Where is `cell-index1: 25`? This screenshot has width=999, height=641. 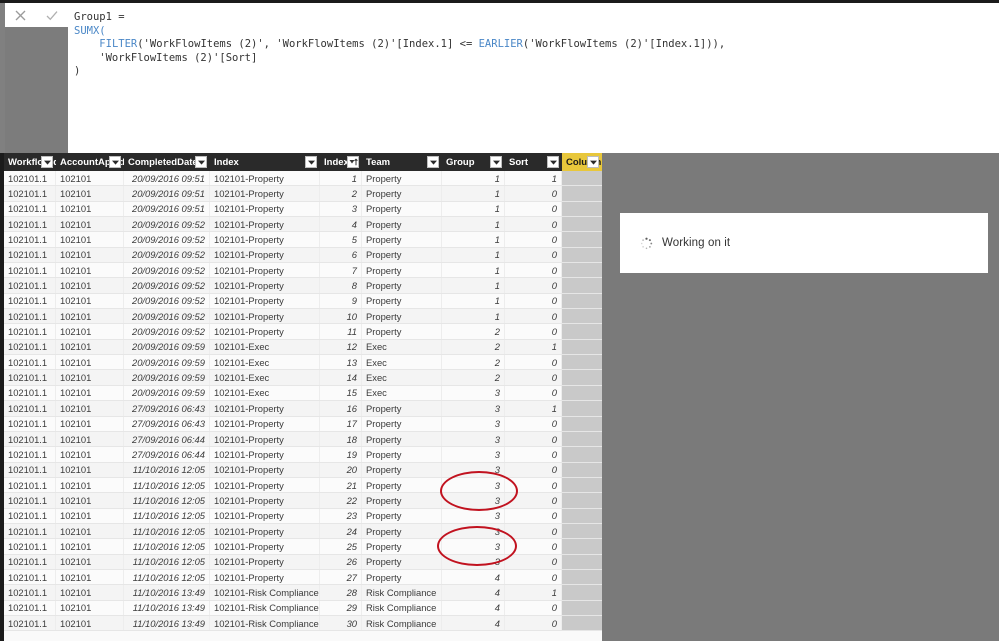 cell-index1: 25 is located at coordinates (341, 546).